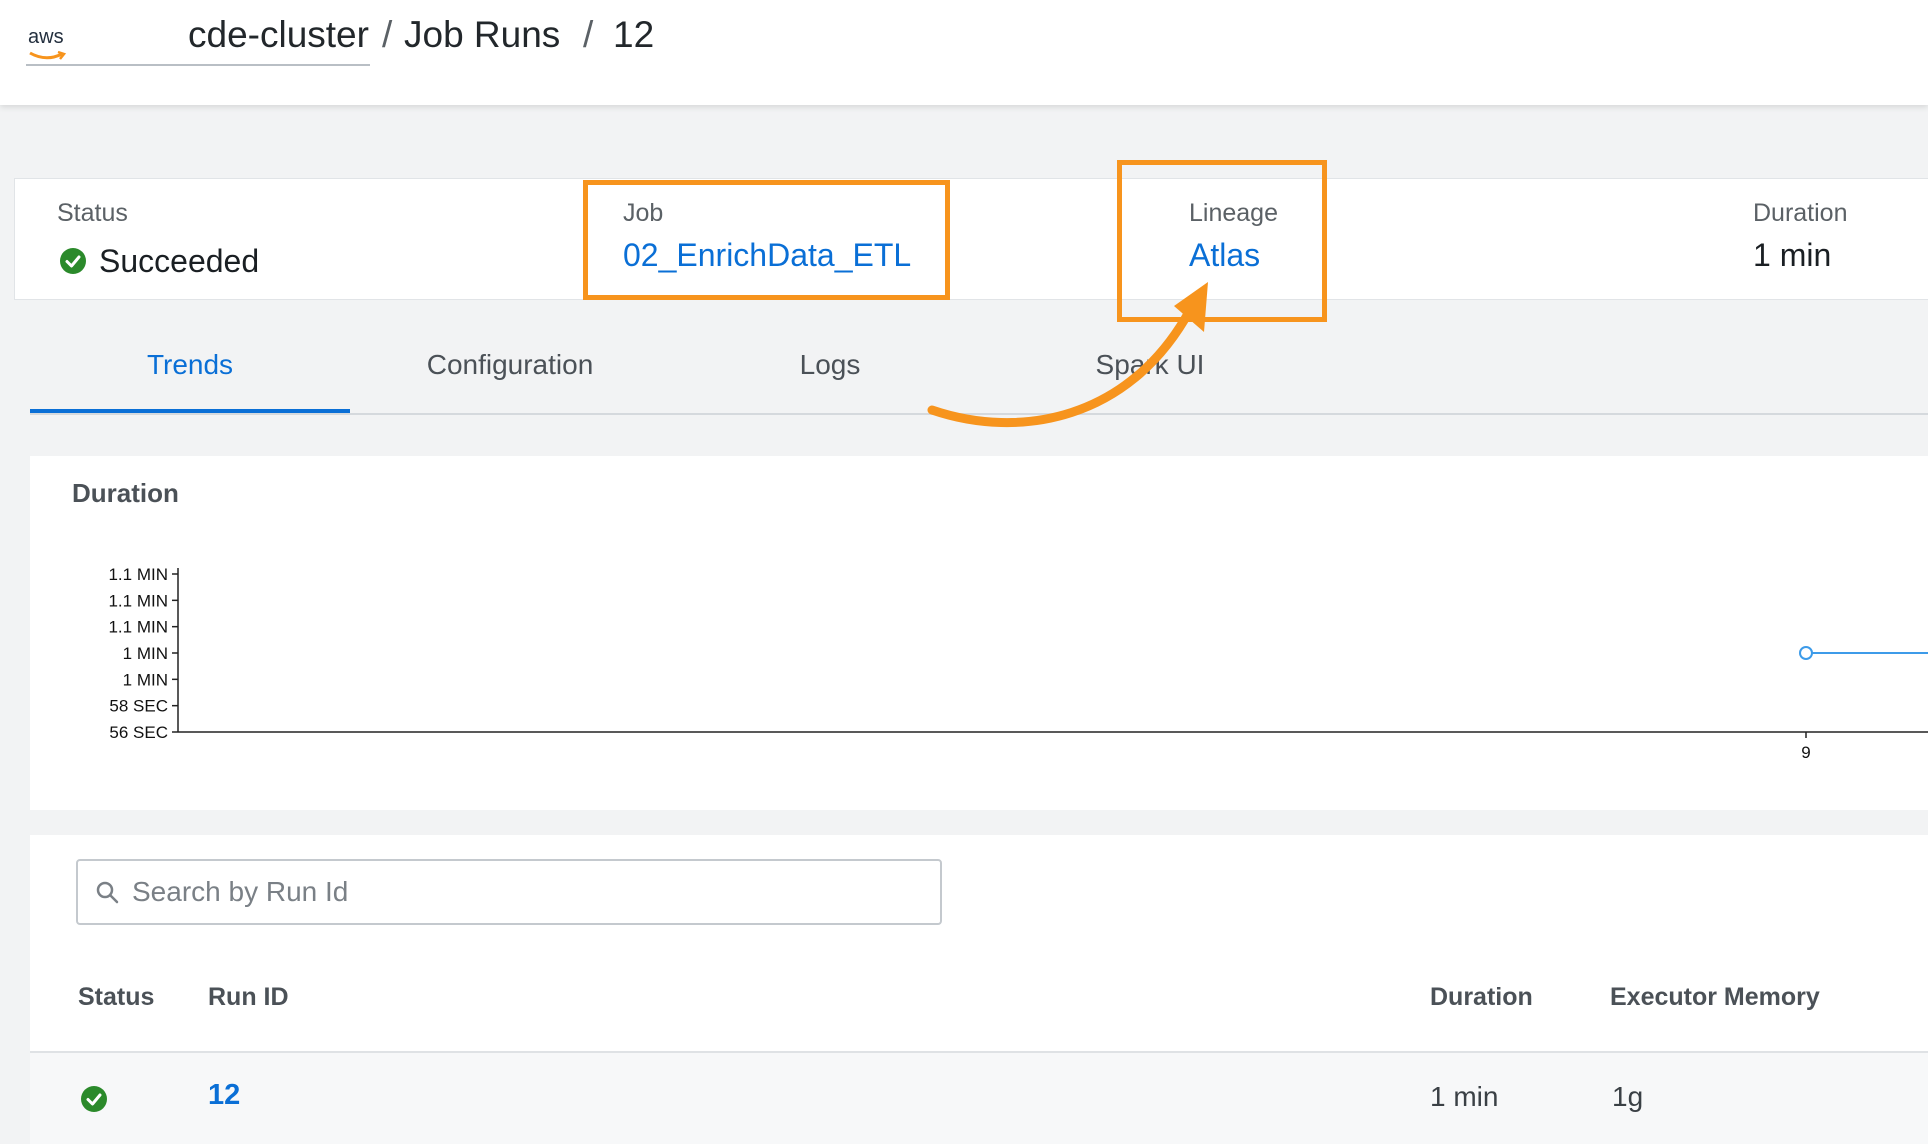  What do you see at coordinates (278, 35) in the screenshot?
I see `breadcrumb-cluster: cde-cluster` at bounding box center [278, 35].